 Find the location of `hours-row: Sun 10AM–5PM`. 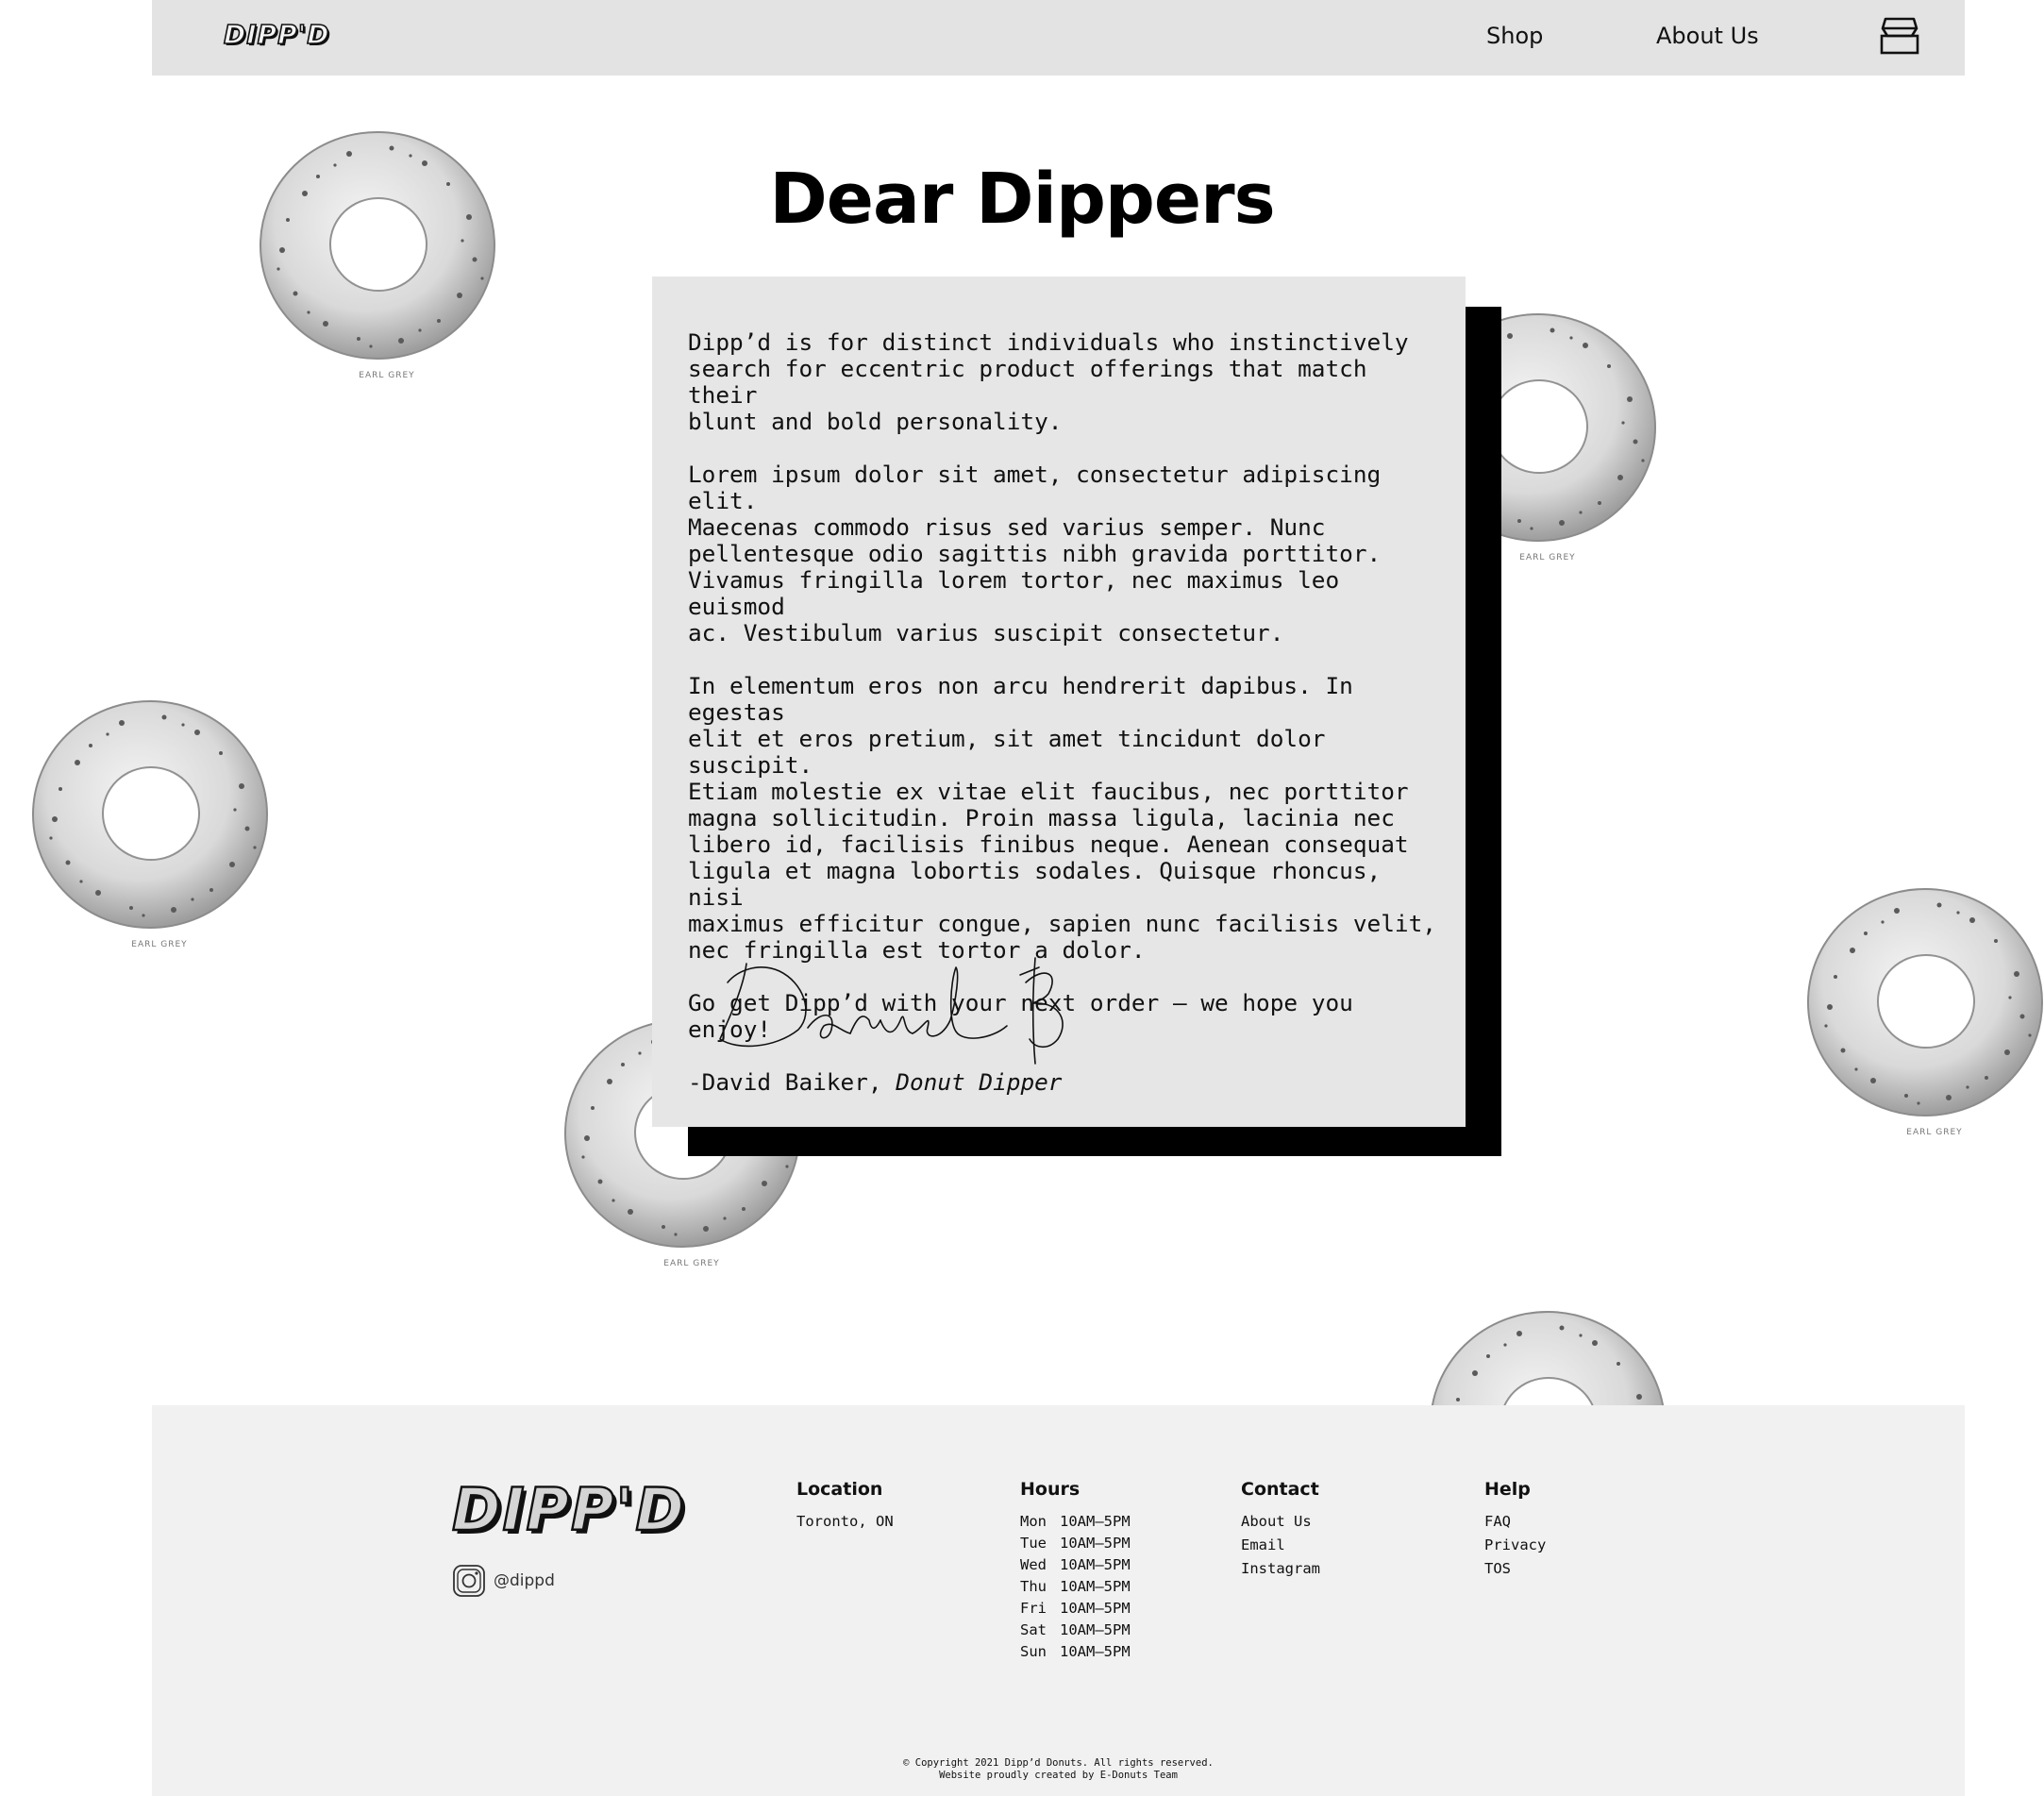

hours-row: Sun 10AM–5PM is located at coordinates (1076, 1652).